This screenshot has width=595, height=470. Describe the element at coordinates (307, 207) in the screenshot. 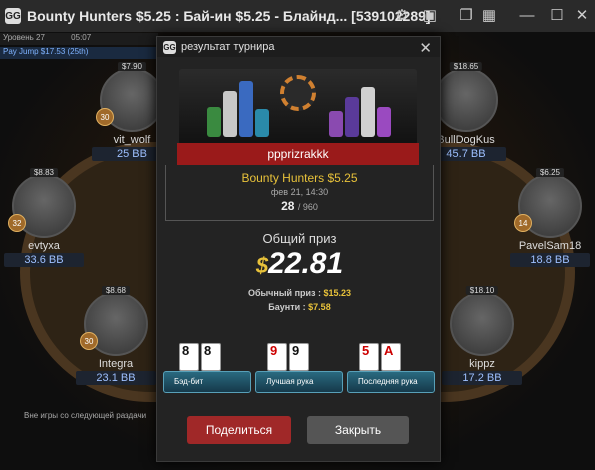

I see `field-size: / 960` at that location.